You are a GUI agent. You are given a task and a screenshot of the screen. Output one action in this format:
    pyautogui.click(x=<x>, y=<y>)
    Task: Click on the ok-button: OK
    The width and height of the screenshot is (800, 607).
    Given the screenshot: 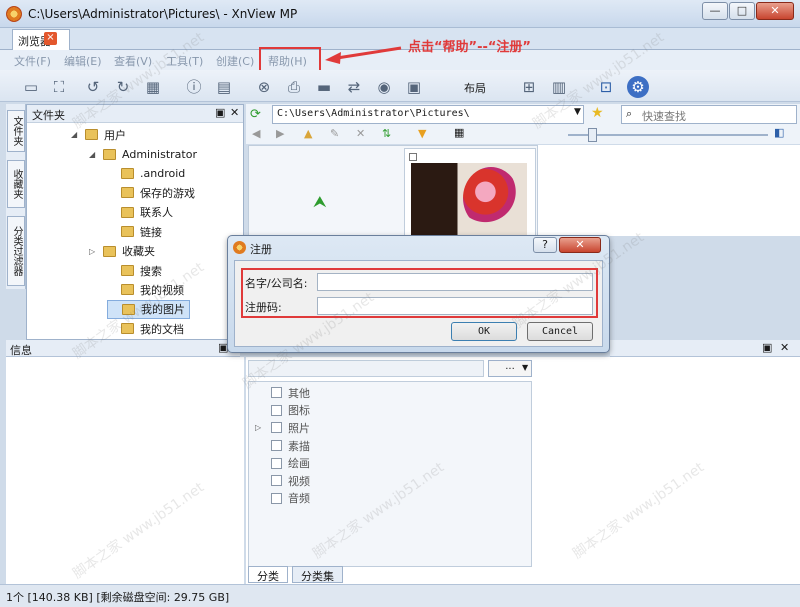 What is the action you would take?
    pyautogui.click(x=484, y=331)
    